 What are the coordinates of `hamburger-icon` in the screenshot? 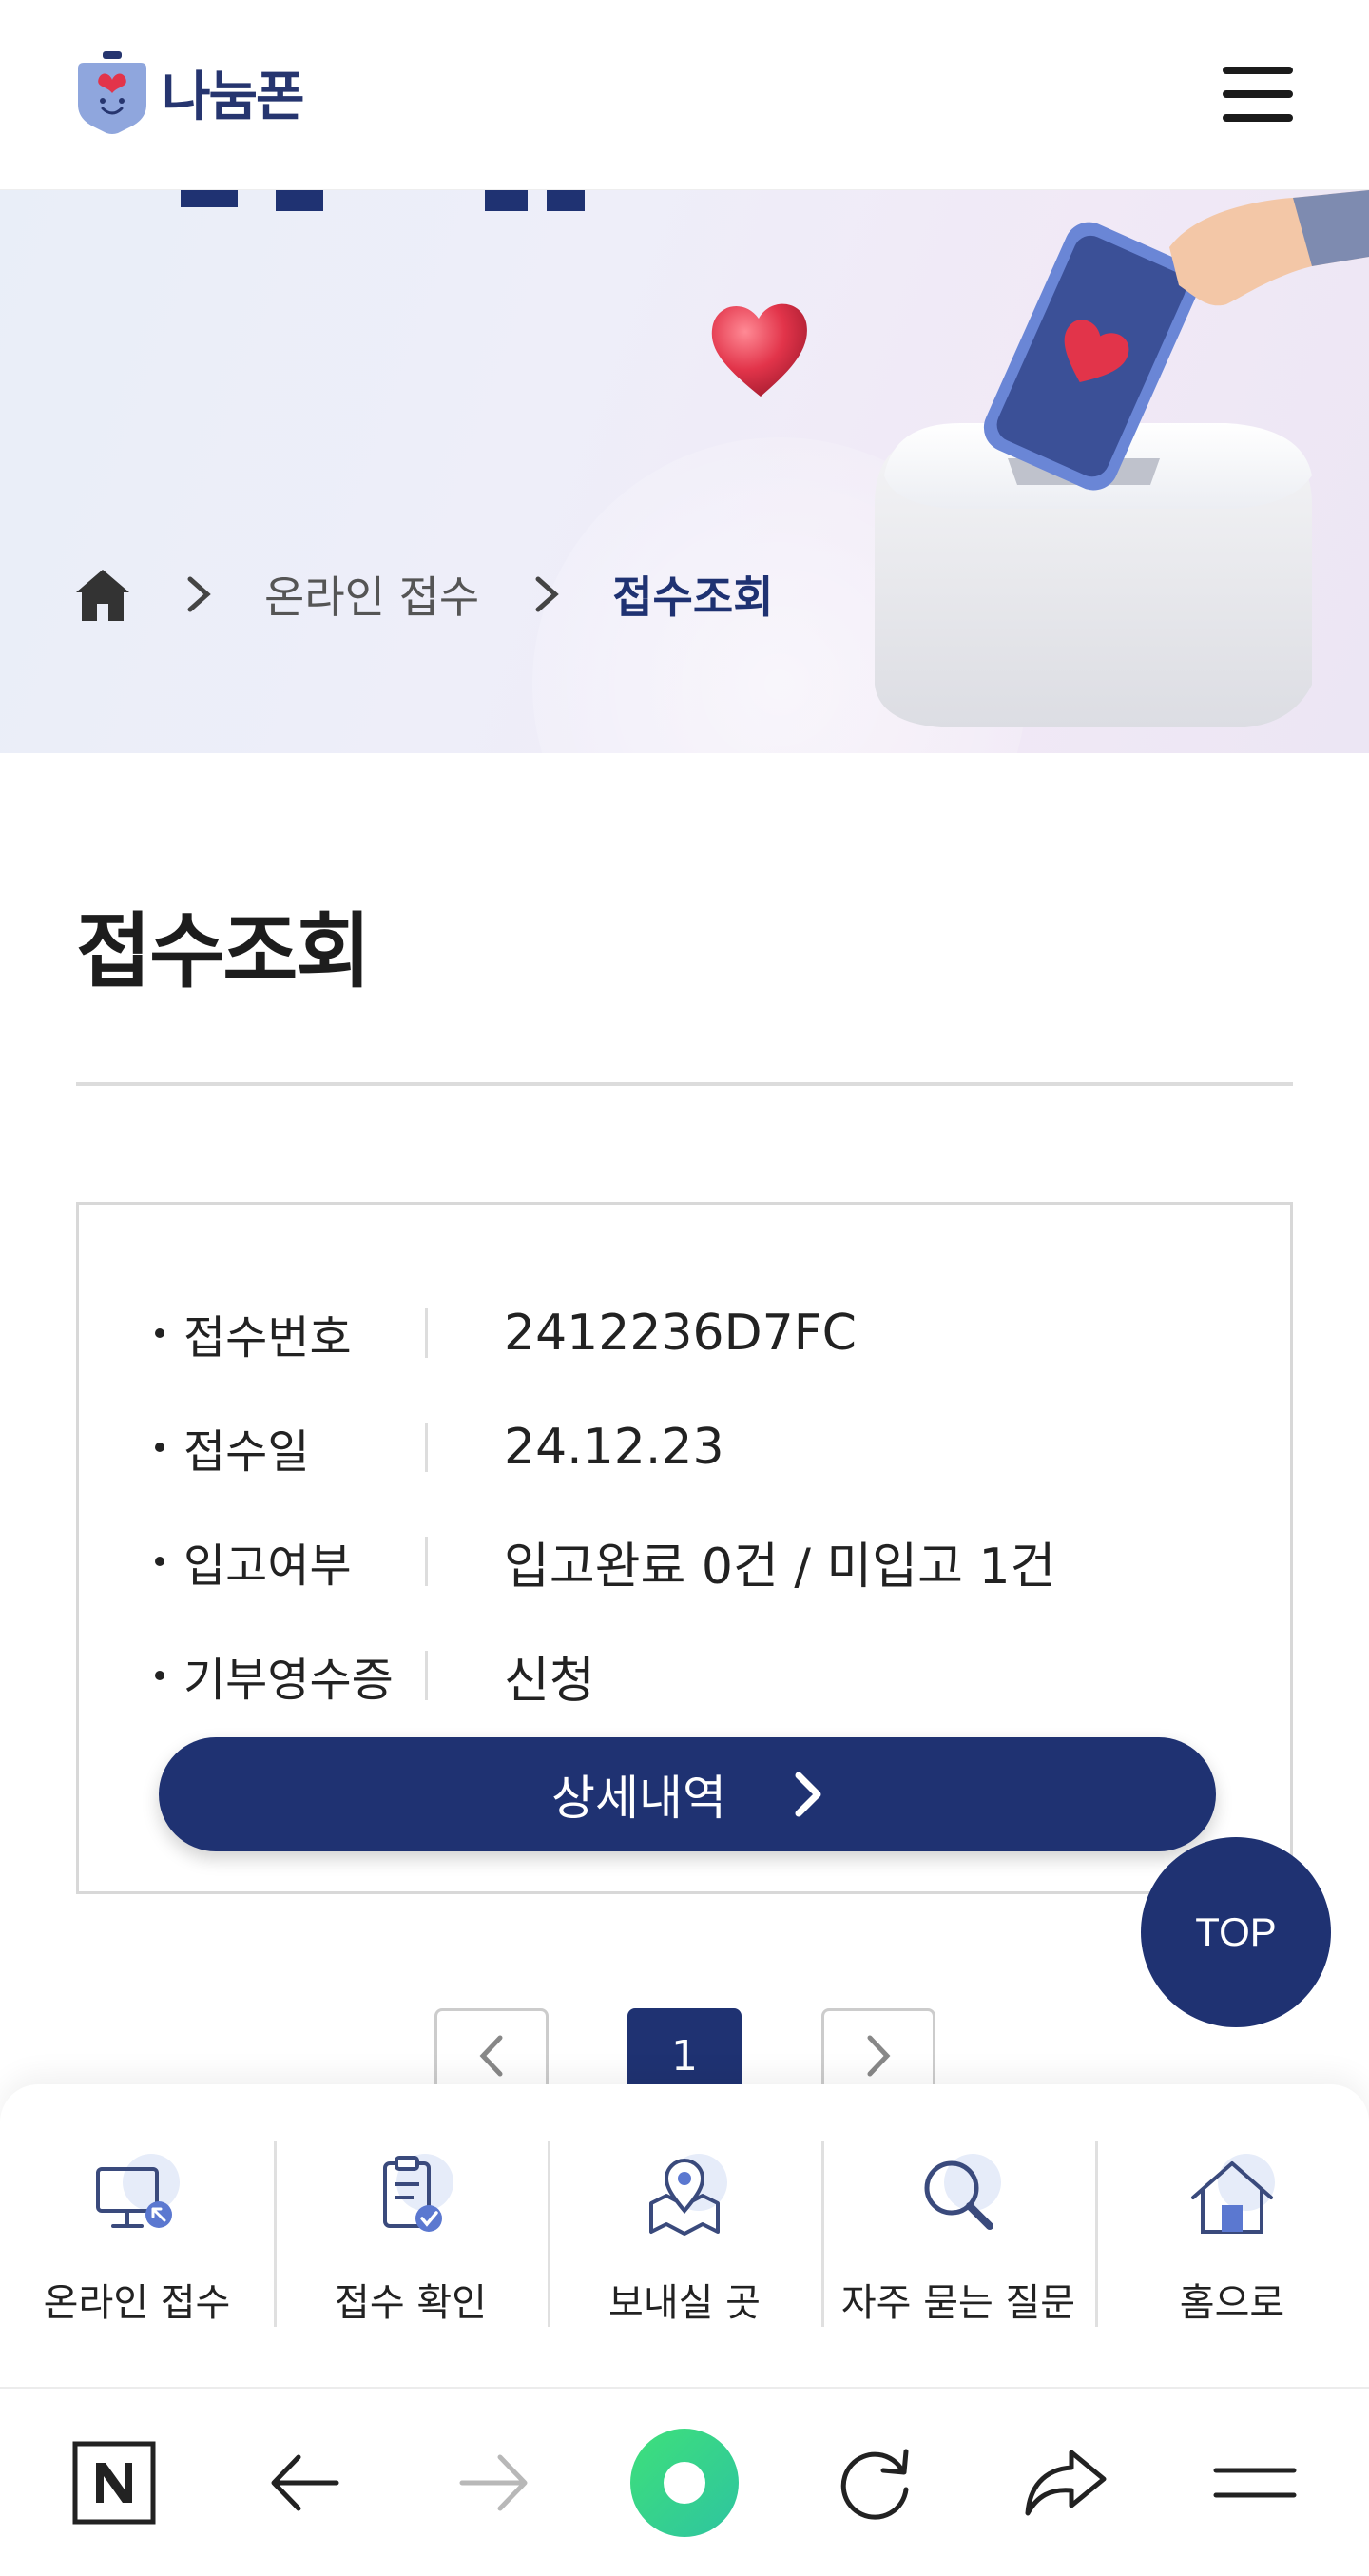 It's located at (1255, 2482).